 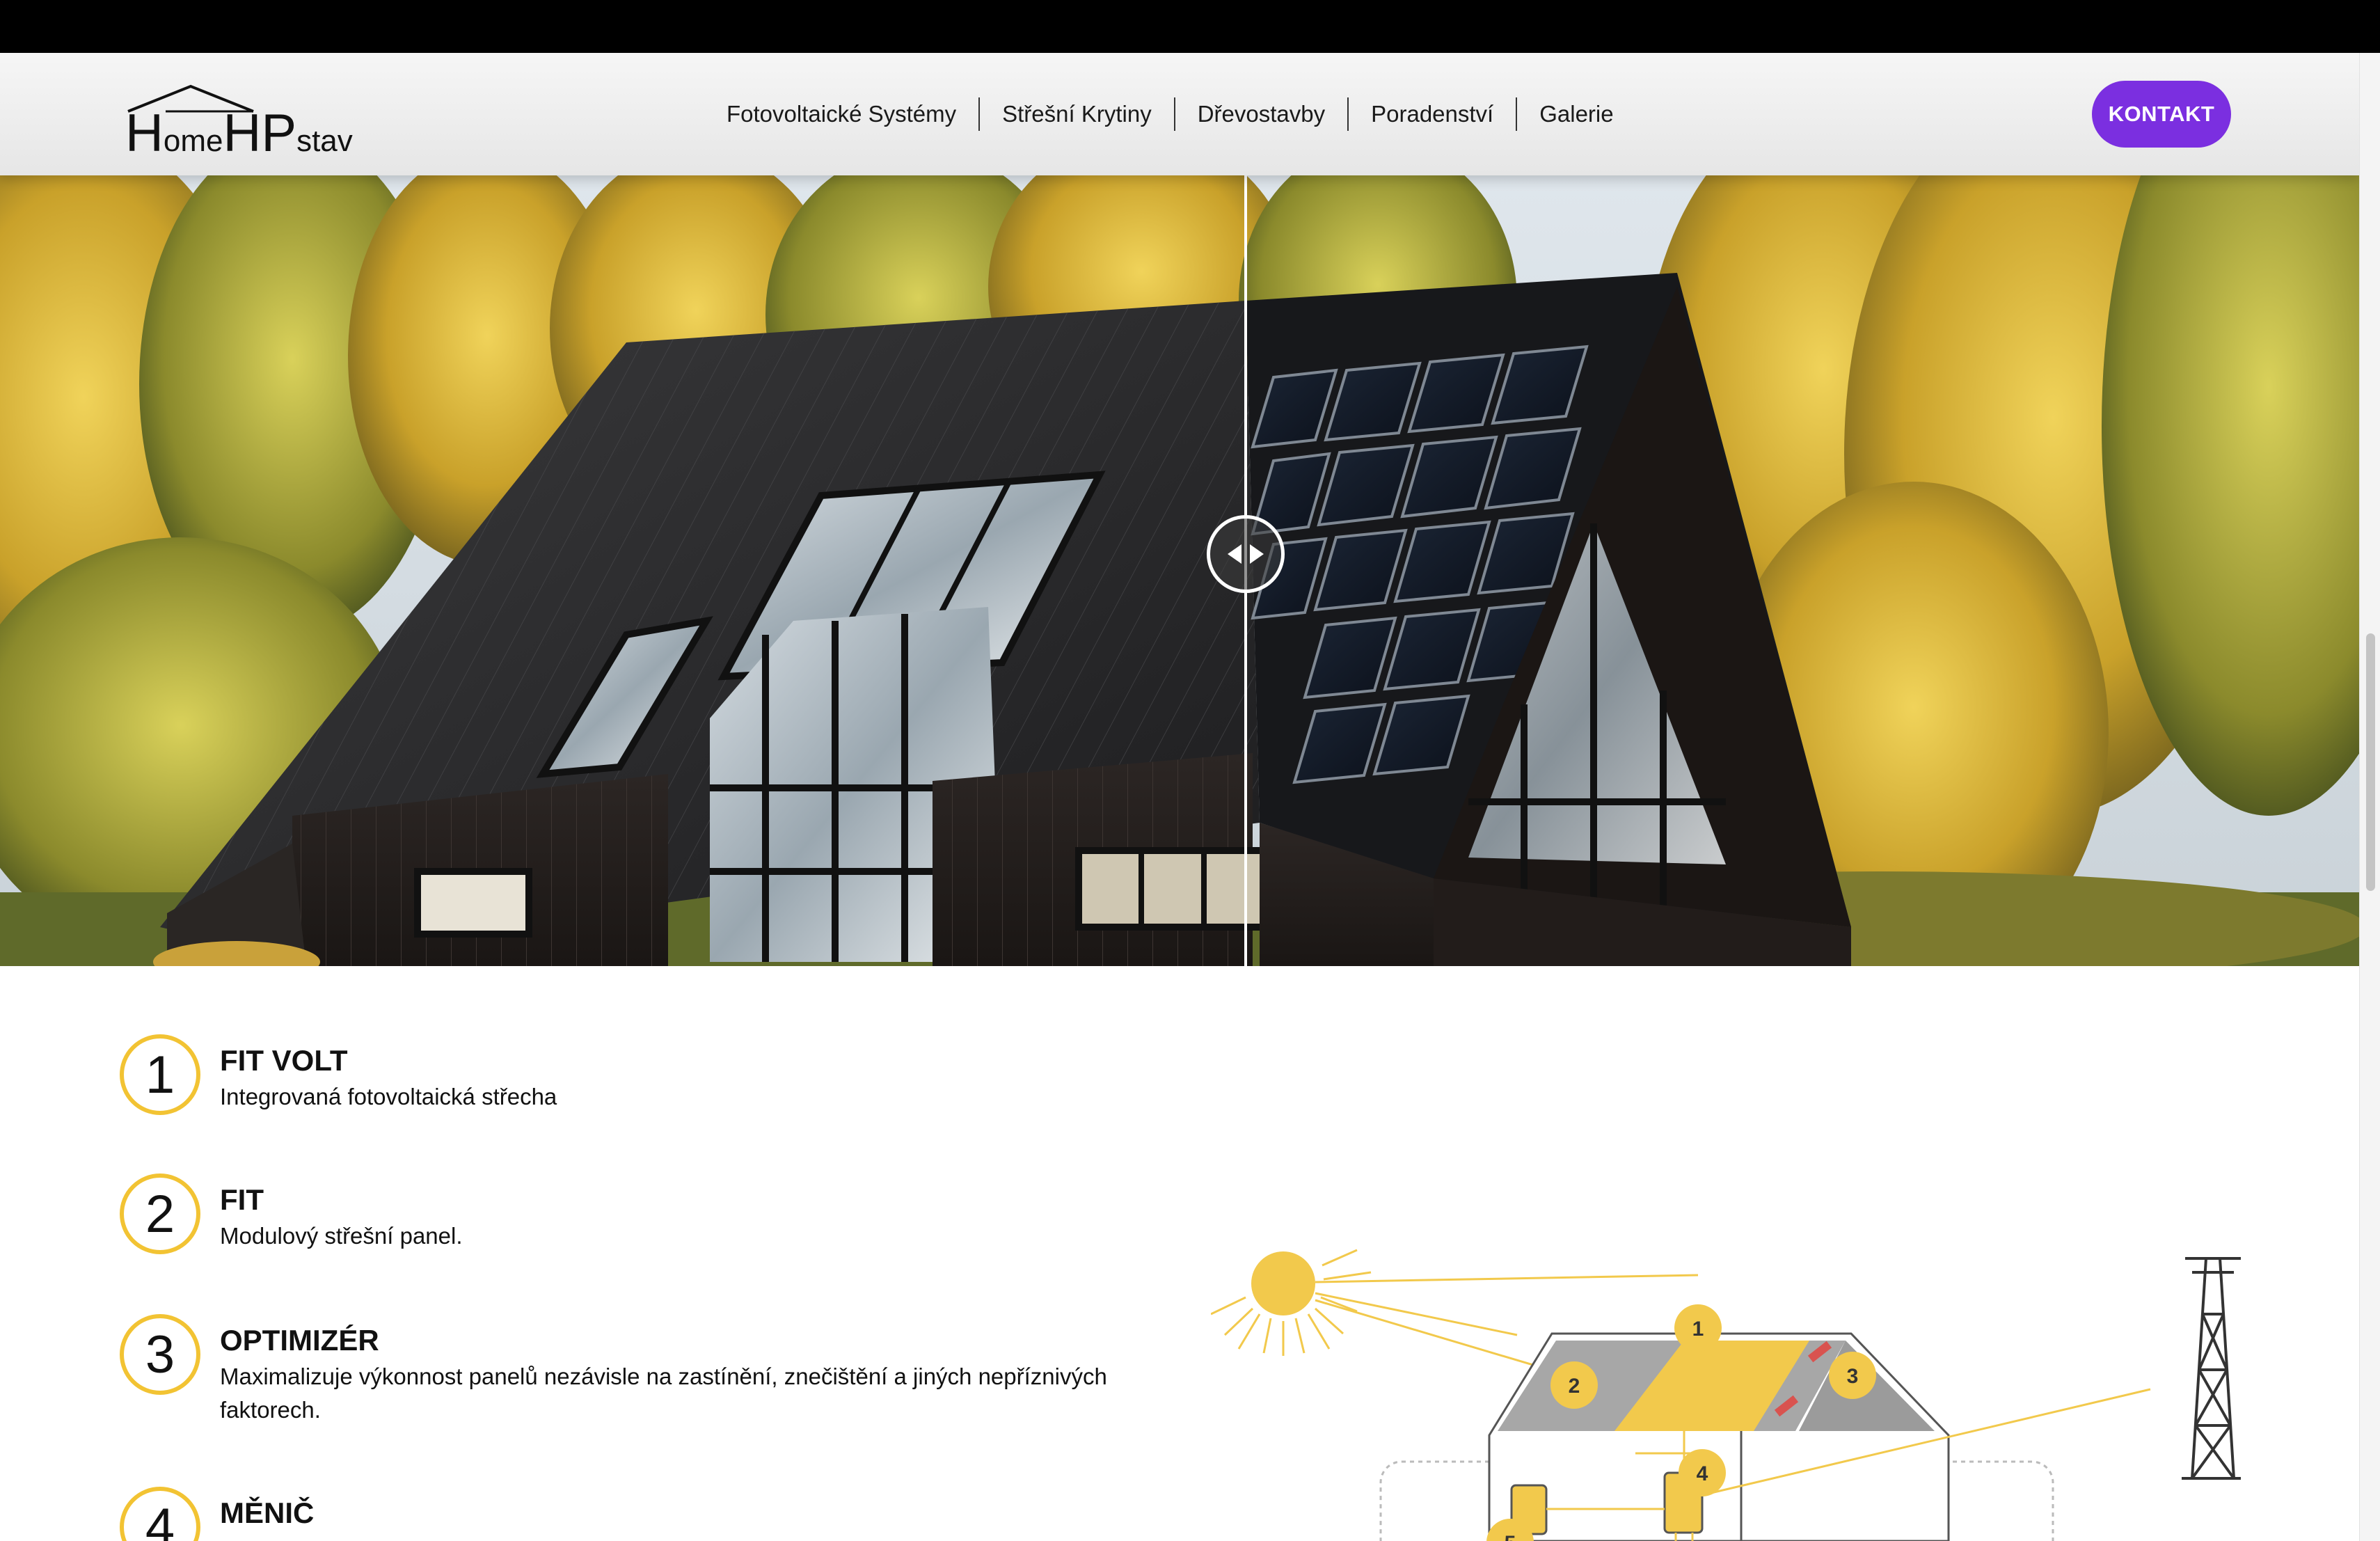 What do you see at coordinates (1077, 114) in the screenshot?
I see `nav-item-stresni-krytiny: Střešní Krytiny` at bounding box center [1077, 114].